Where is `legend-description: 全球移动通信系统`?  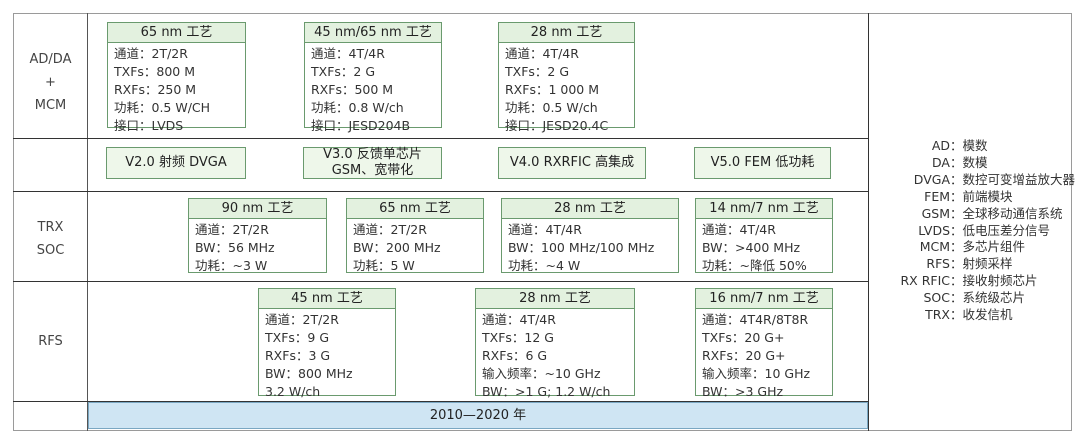
legend-description: 全球移动通信系统 is located at coordinates (1012, 213).